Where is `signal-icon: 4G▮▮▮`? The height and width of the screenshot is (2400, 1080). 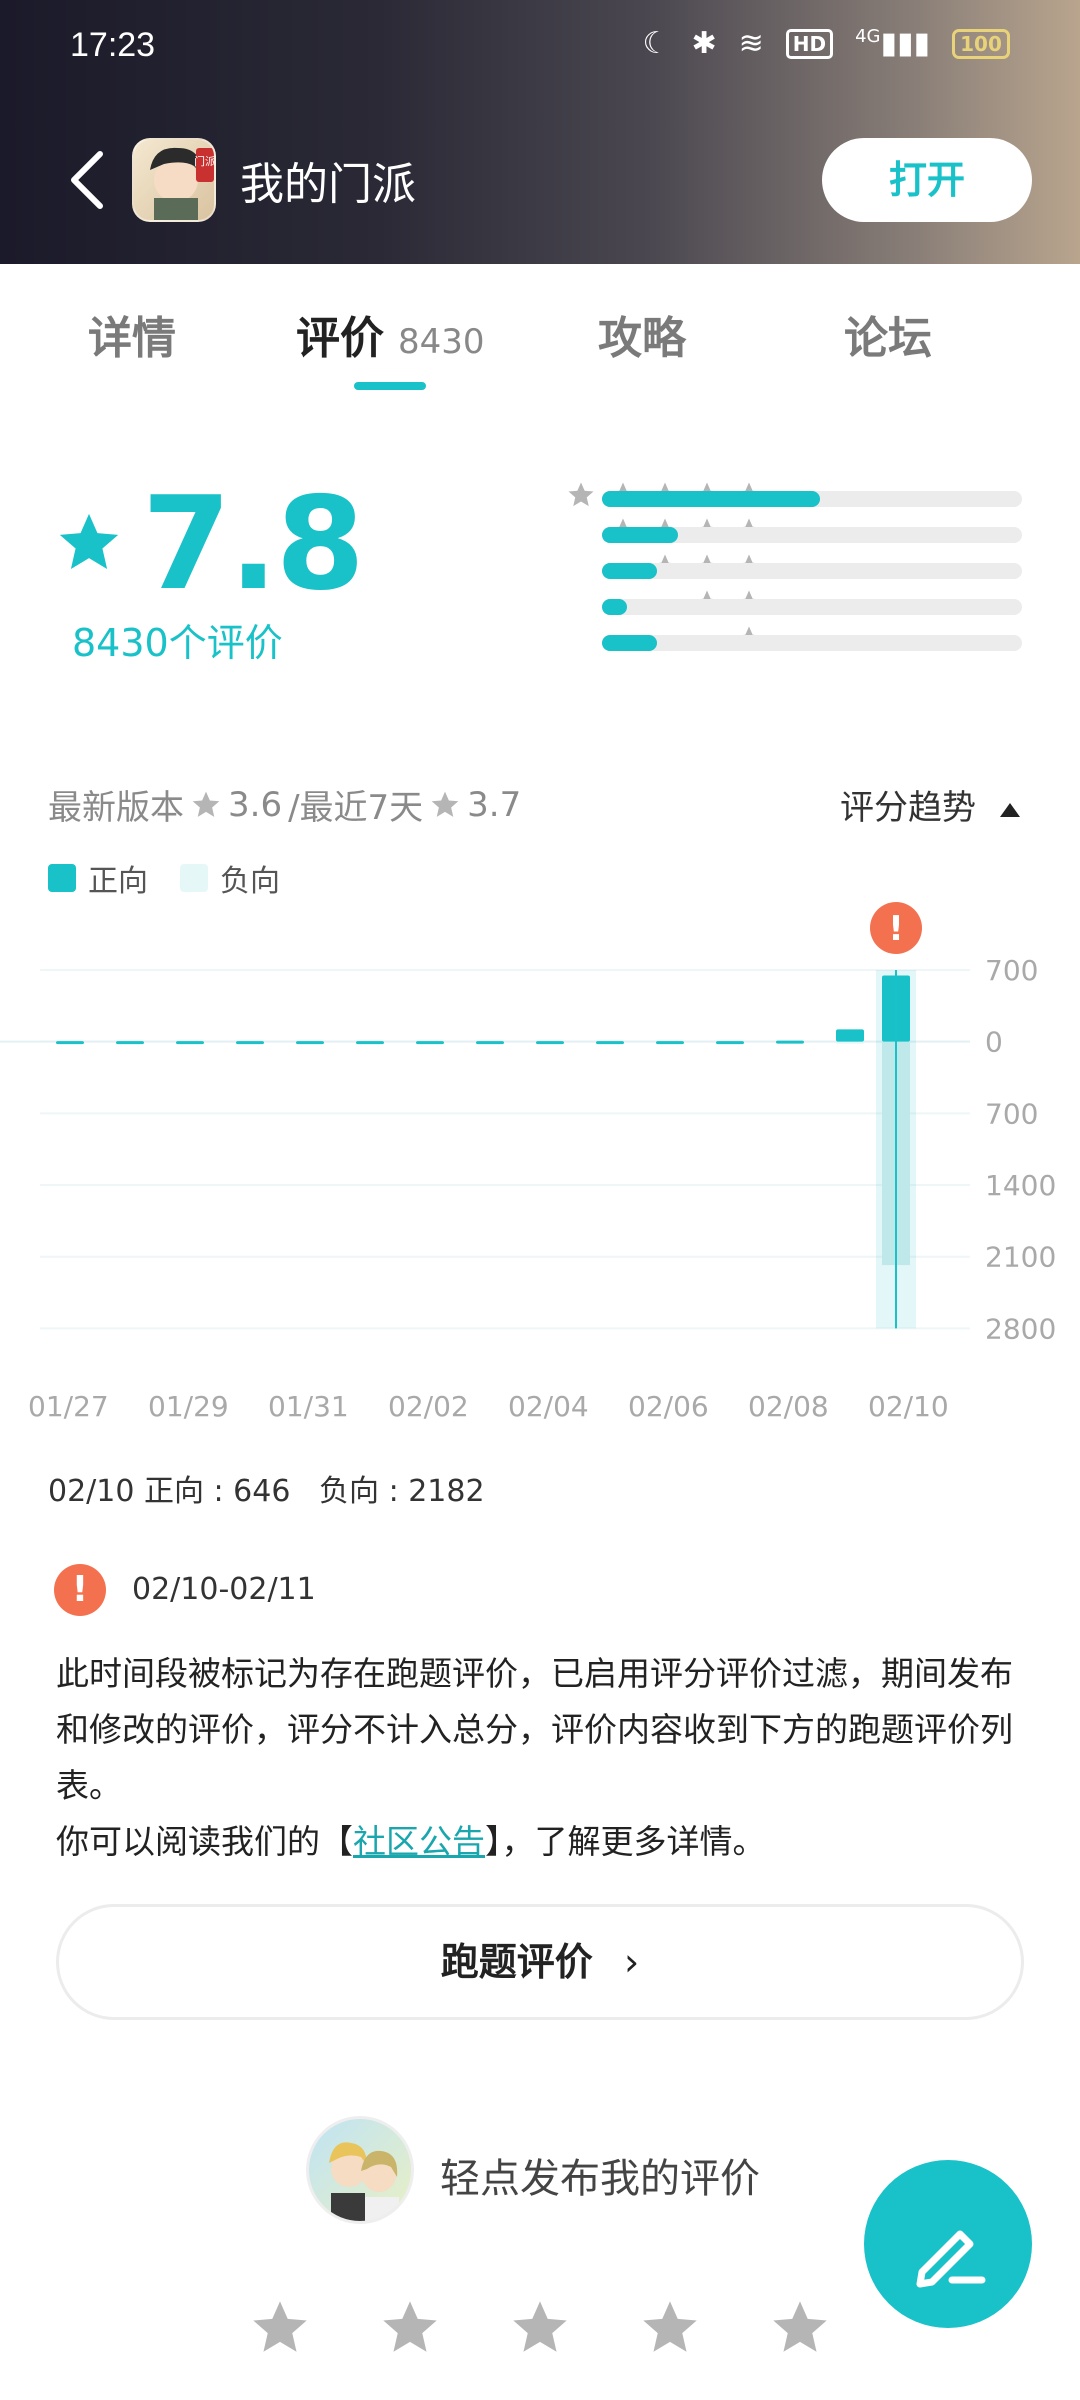 signal-icon: 4G▮▮▮ is located at coordinates (892, 43).